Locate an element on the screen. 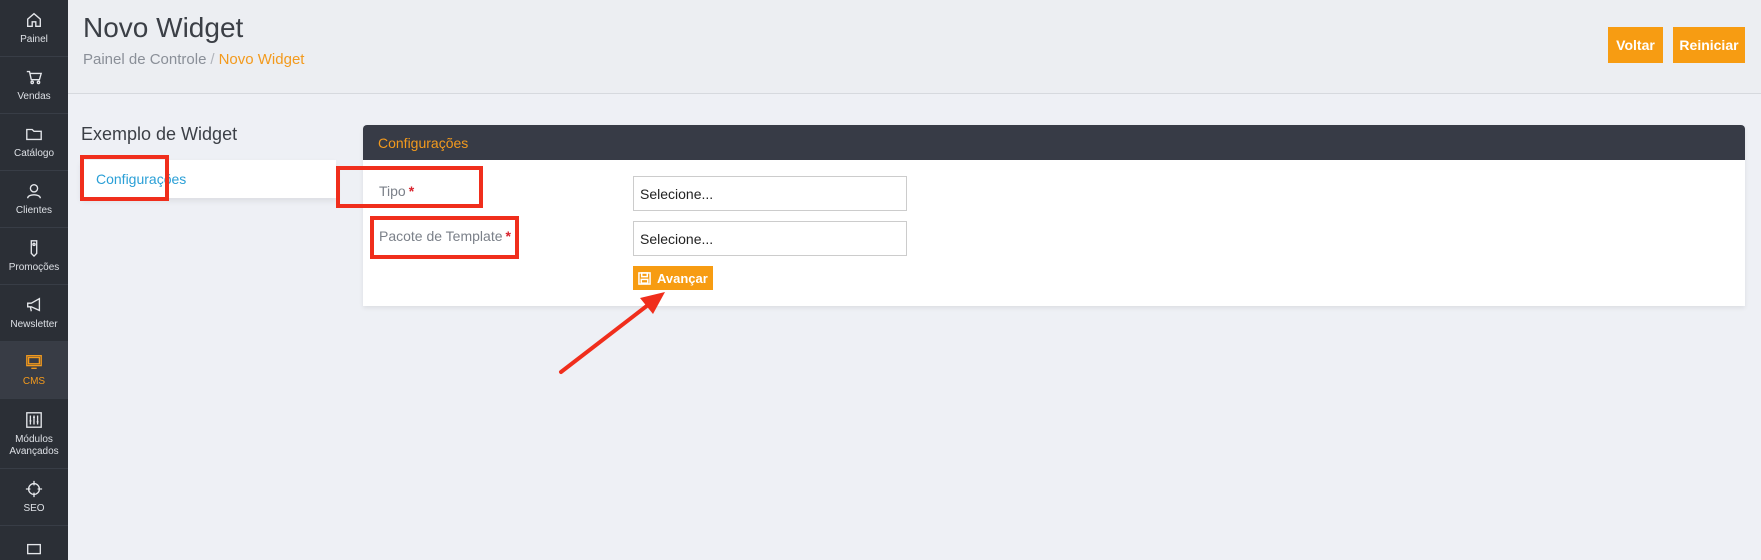  annotation-box-tipo is located at coordinates (409, 187).